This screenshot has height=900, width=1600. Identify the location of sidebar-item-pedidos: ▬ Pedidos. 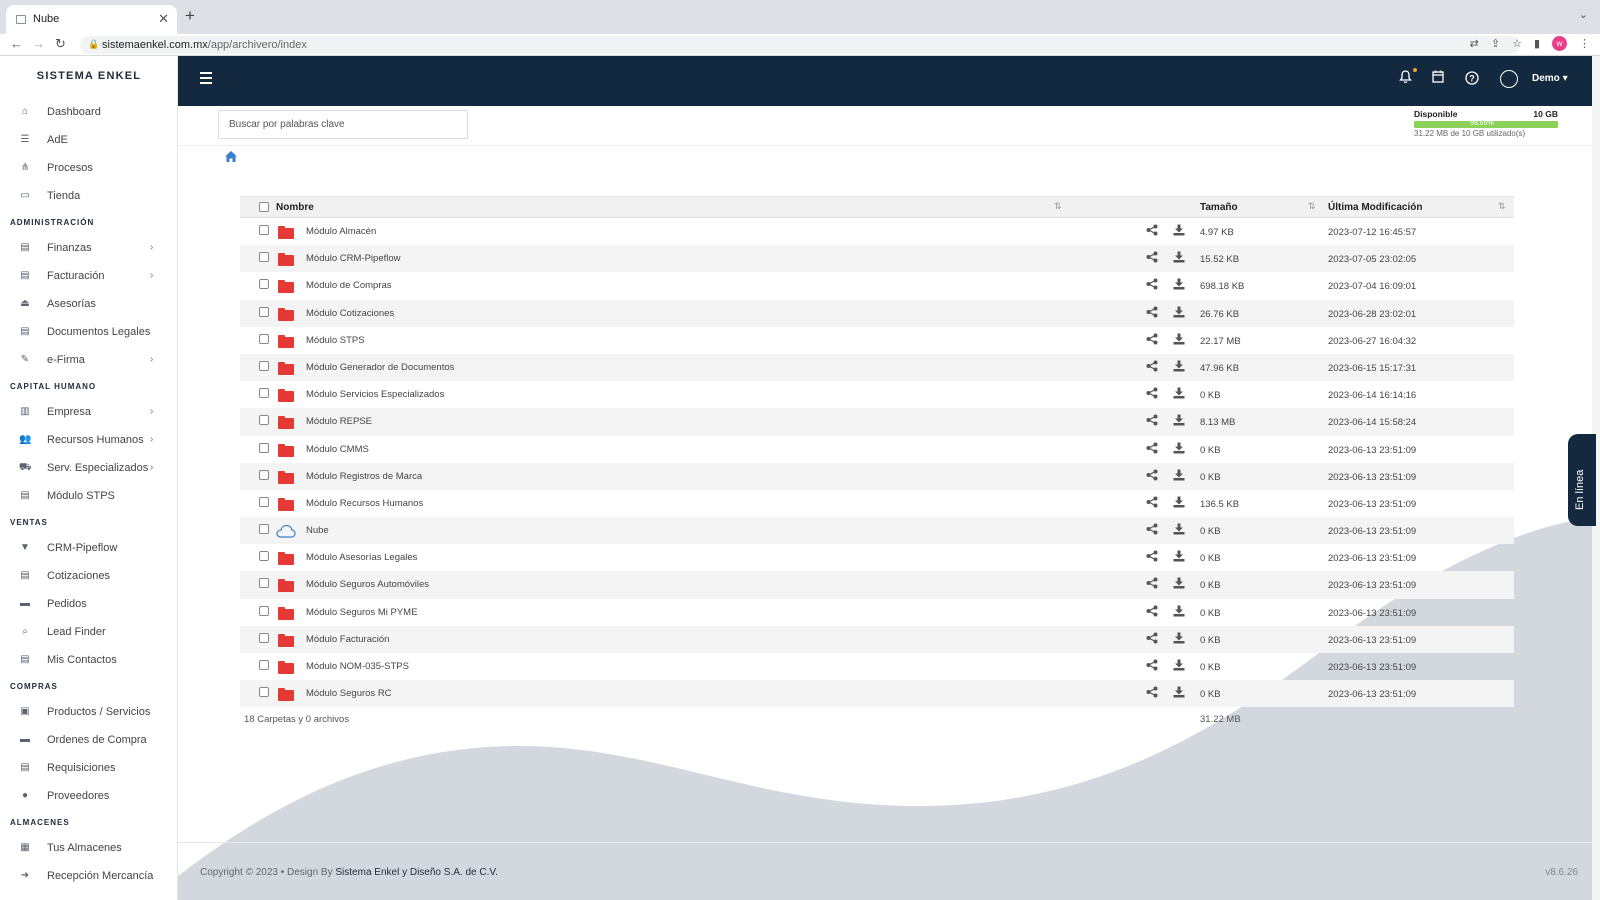
(88, 604).